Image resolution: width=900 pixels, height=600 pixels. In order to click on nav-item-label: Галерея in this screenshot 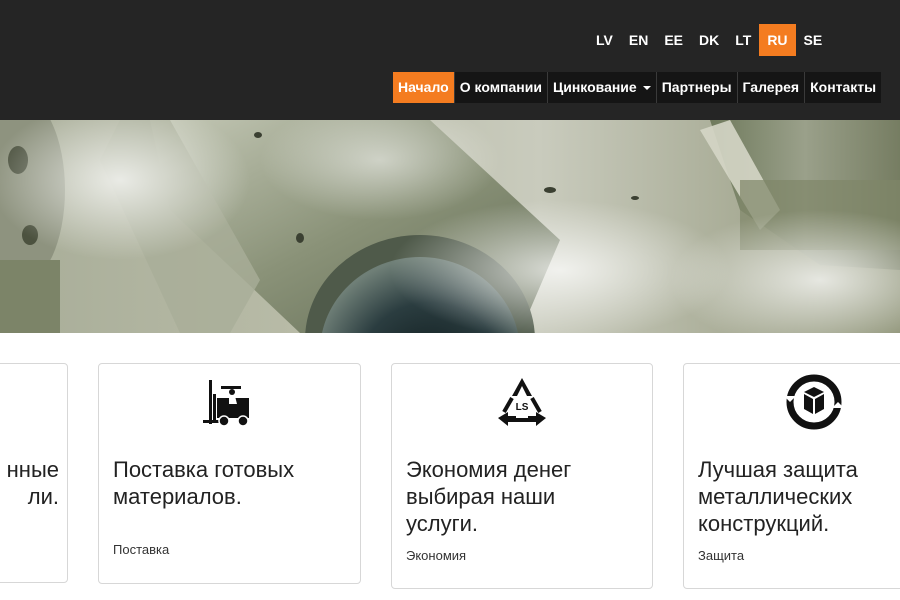, I will do `click(771, 87)`.